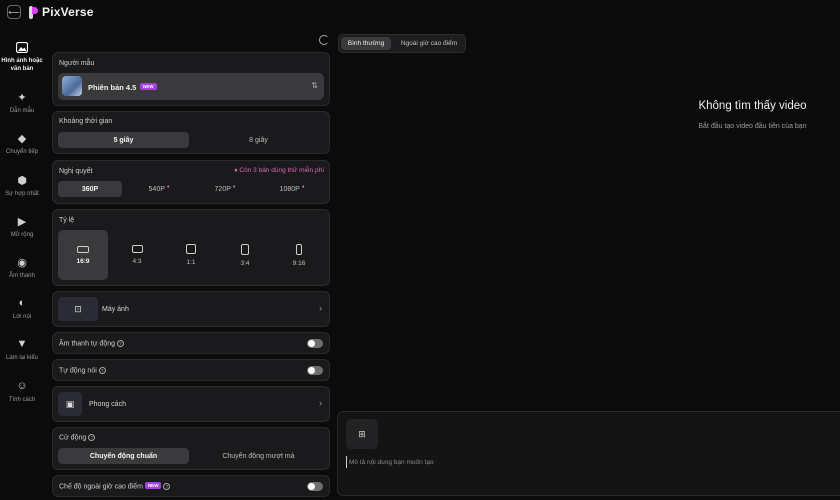 The image size is (840, 500). Describe the element at coordinates (191, 86) in the screenshot. I see `model-selector: Phiên bản 4.5 NEW ⇅` at that location.